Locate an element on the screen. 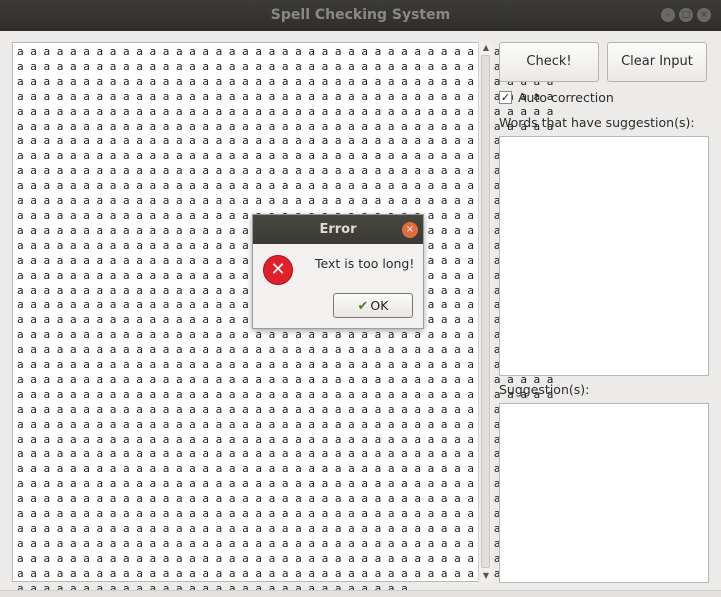 The height and width of the screenshot is (597, 721). maximize-icon: □ is located at coordinates (686, 15).